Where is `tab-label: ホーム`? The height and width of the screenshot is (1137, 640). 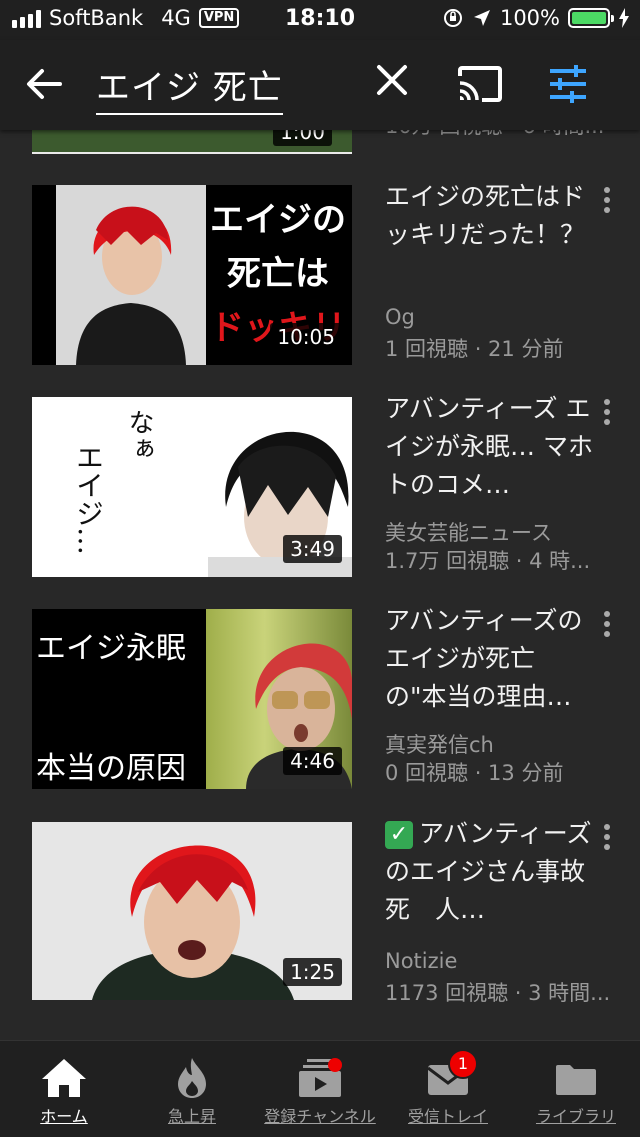 tab-label: ホーム is located at coordinates (64, 1116).